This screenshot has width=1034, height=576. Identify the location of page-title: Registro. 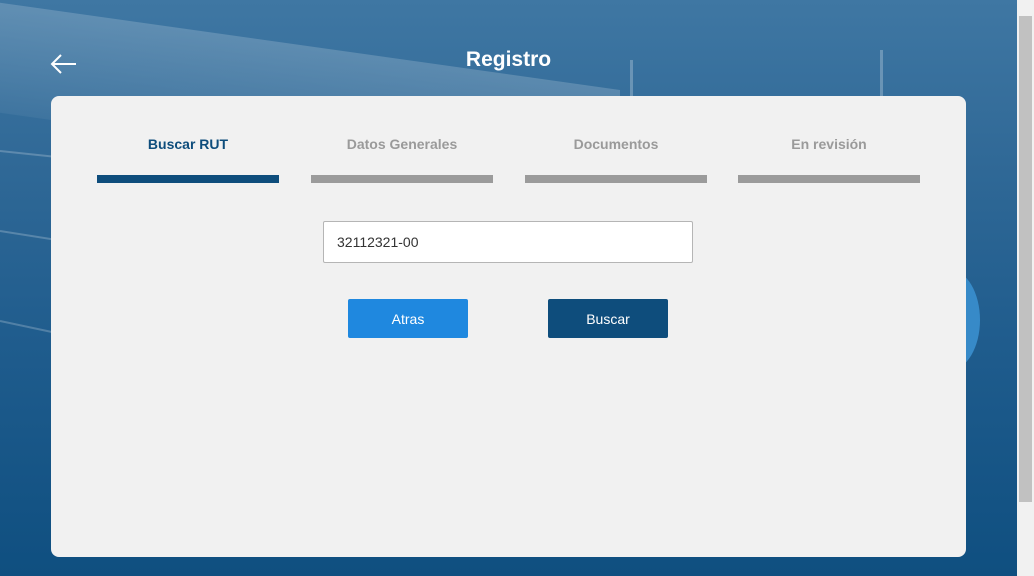
(508, 59).